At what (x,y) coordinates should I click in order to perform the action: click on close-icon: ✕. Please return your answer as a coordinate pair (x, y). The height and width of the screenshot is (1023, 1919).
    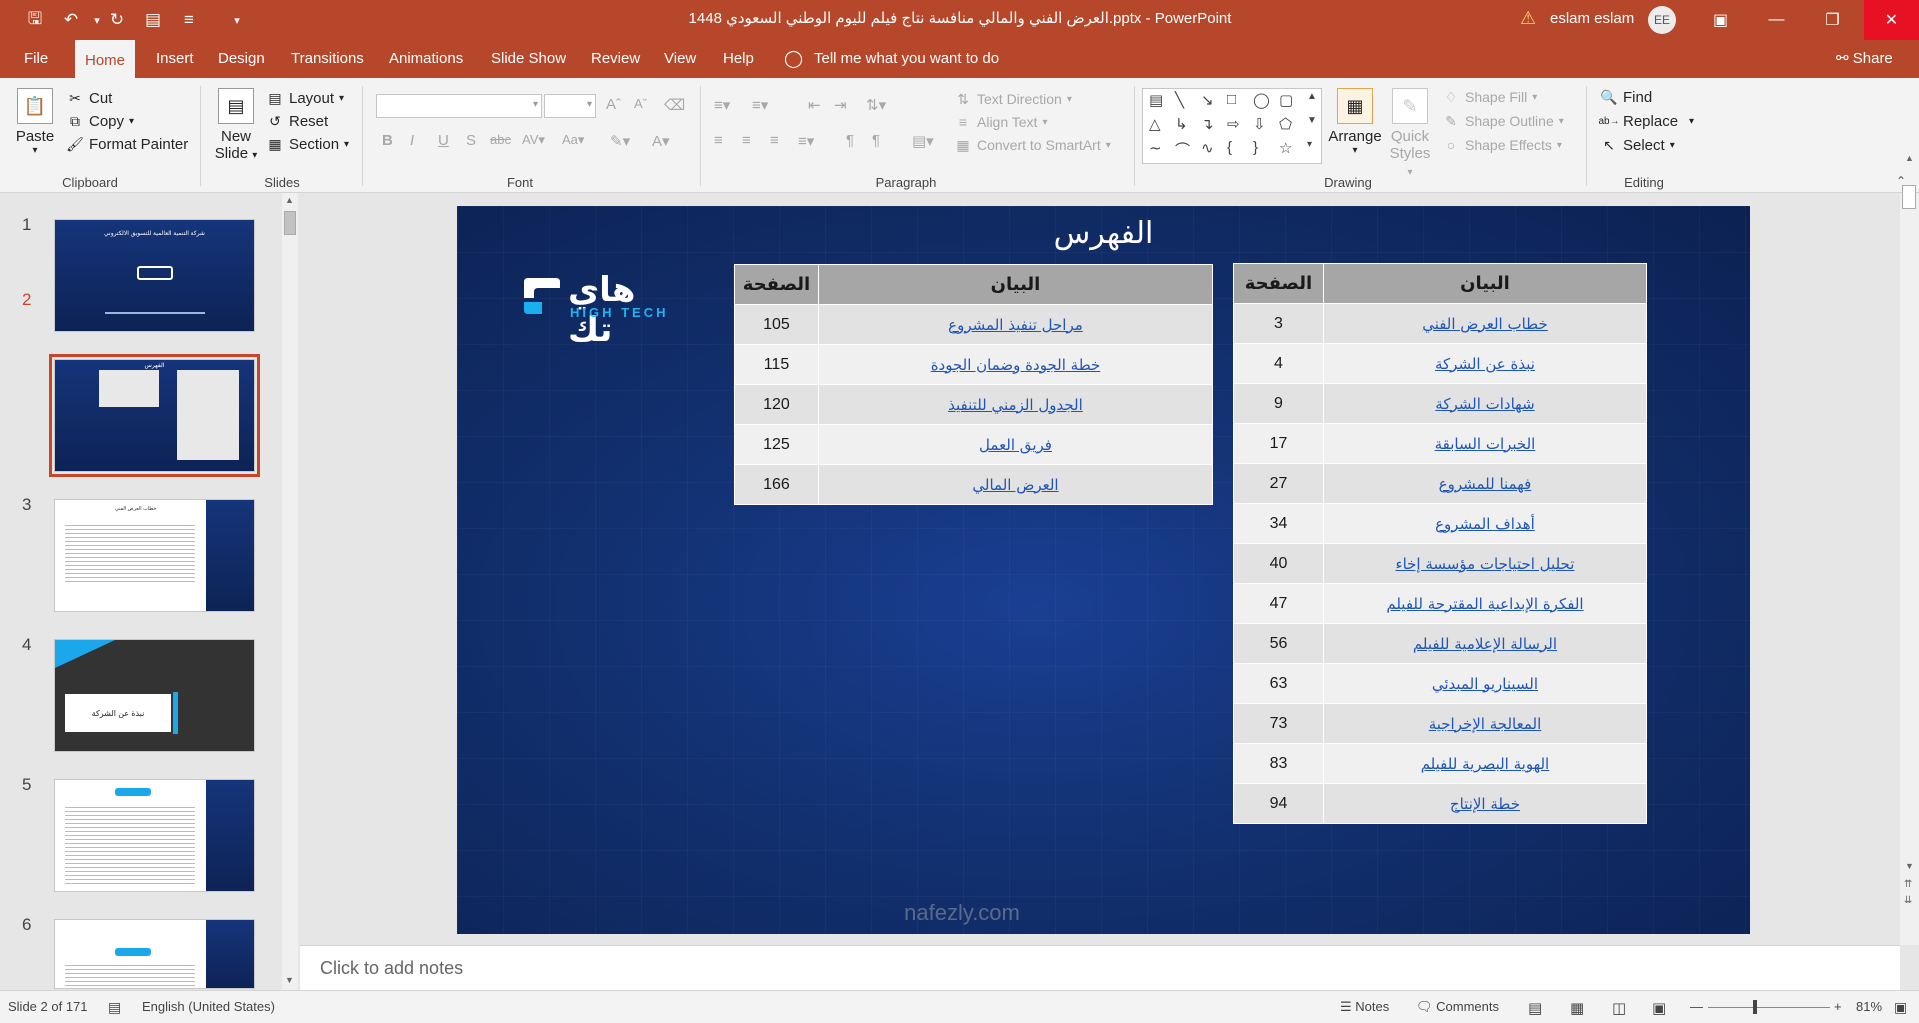
    Looking at the image, I should click on (1891, 20).